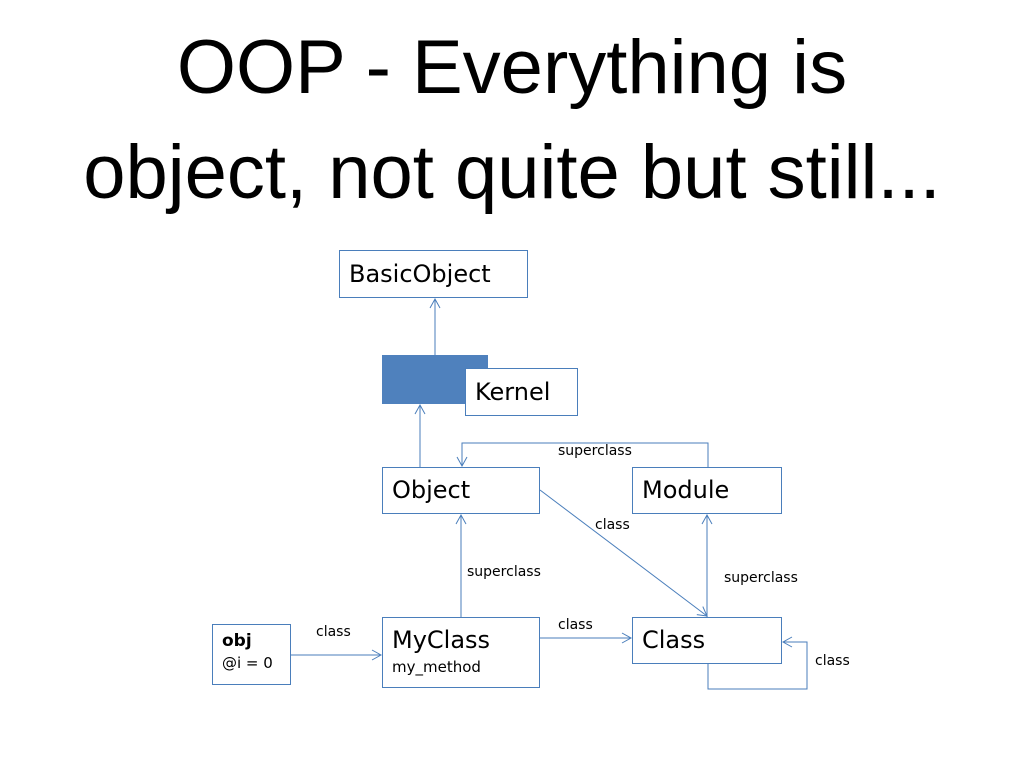  Describe the element at coordinates (674, 640) in the screenshot. I see `node-class-label: Class` at that location.